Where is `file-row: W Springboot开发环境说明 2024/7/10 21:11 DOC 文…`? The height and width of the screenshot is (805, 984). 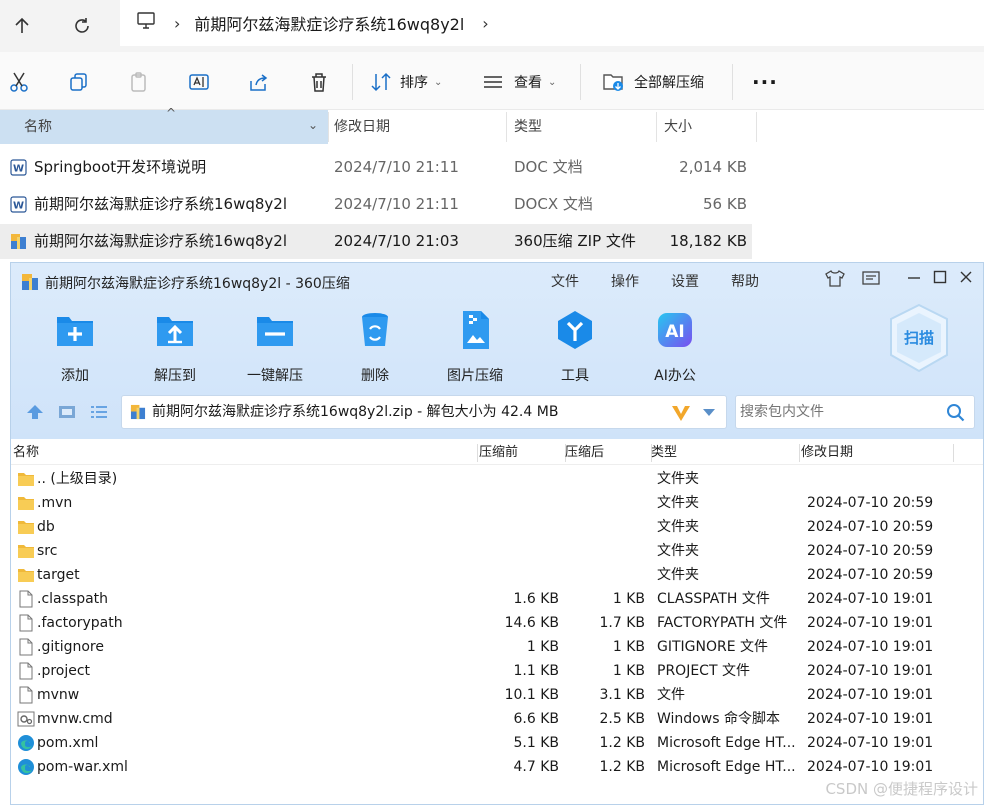 file-row: W Springboot开发环境说明 2024/7/10 21:11 DOC 文… is located at coordinates (376, 167).